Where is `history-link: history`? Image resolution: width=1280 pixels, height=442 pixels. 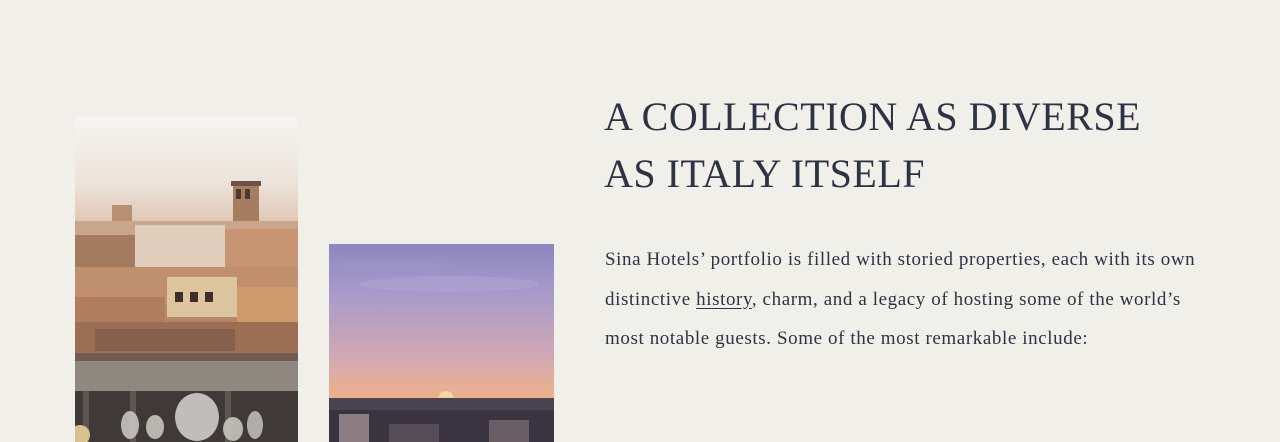
history-link: history is located at coordinates (724, 299).